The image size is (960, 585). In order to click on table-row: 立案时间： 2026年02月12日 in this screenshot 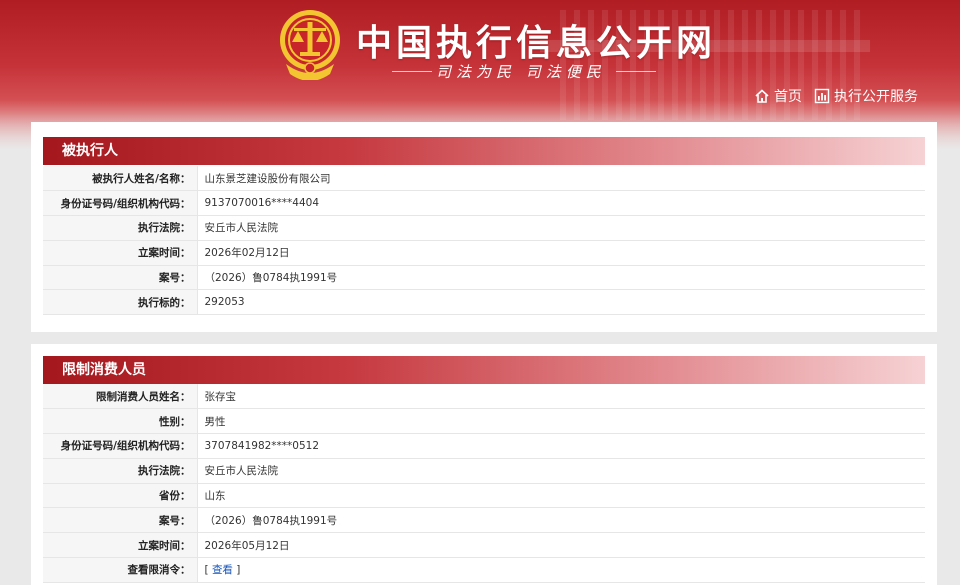, I will do `click(484, 253)`.